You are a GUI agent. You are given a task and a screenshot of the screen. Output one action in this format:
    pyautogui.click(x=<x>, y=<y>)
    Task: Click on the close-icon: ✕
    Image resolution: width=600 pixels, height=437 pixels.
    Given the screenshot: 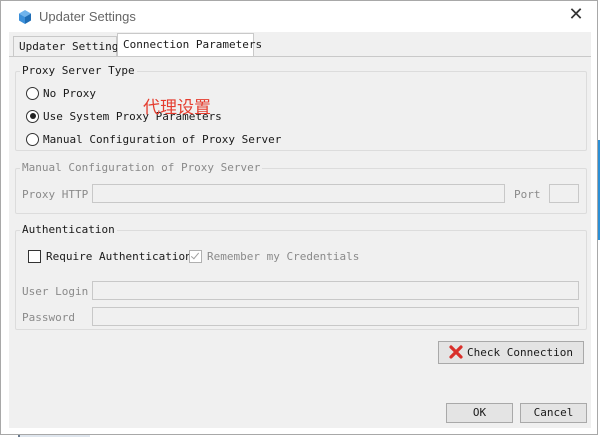 What is the action you would take?
    pyautogui.click(x=576, y=15)
    